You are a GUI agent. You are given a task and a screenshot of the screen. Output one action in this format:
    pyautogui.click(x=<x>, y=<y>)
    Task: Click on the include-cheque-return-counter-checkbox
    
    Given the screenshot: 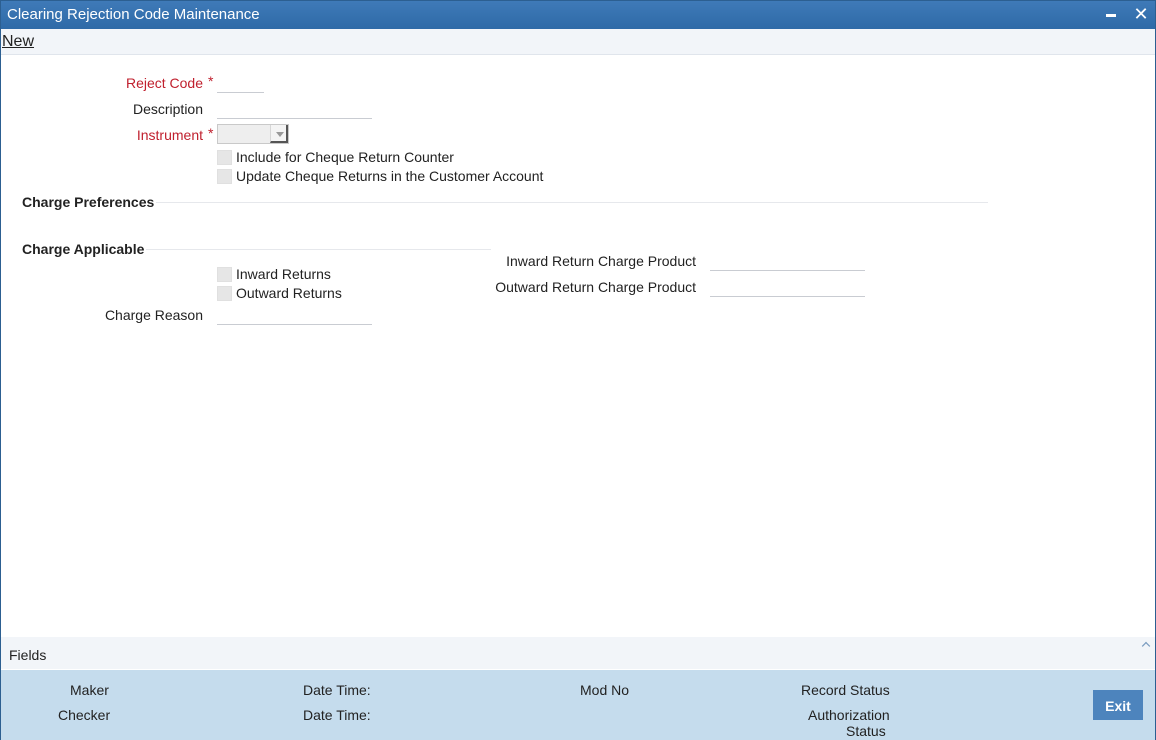 What is the action you would take?
    pyautogui.click(x=224, y=157)
    